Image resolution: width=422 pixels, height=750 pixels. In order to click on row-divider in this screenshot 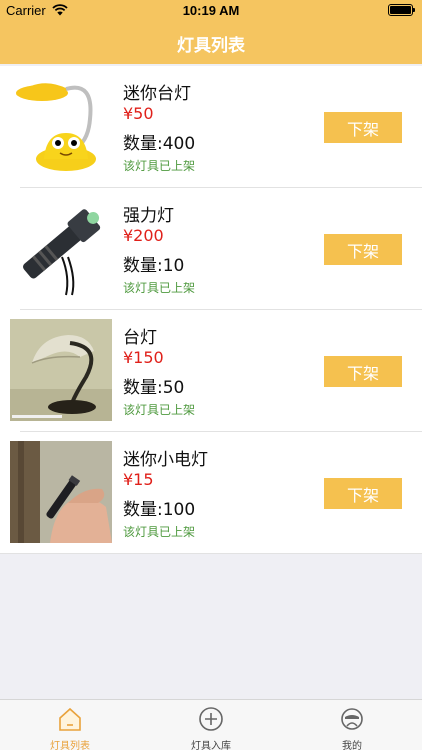, I will do `click(211, 553)`.